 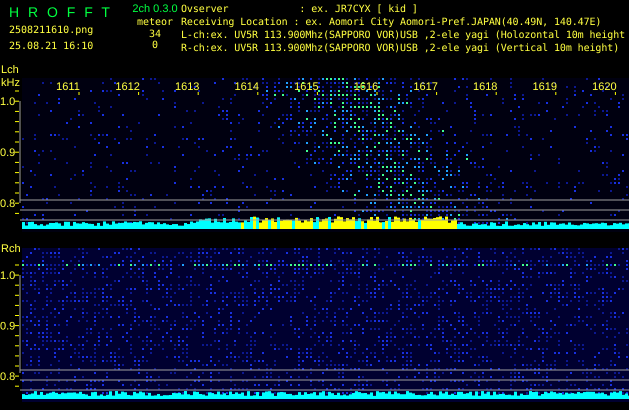 I want to click on frequency-label: 1616, so click(x=366, y=87).